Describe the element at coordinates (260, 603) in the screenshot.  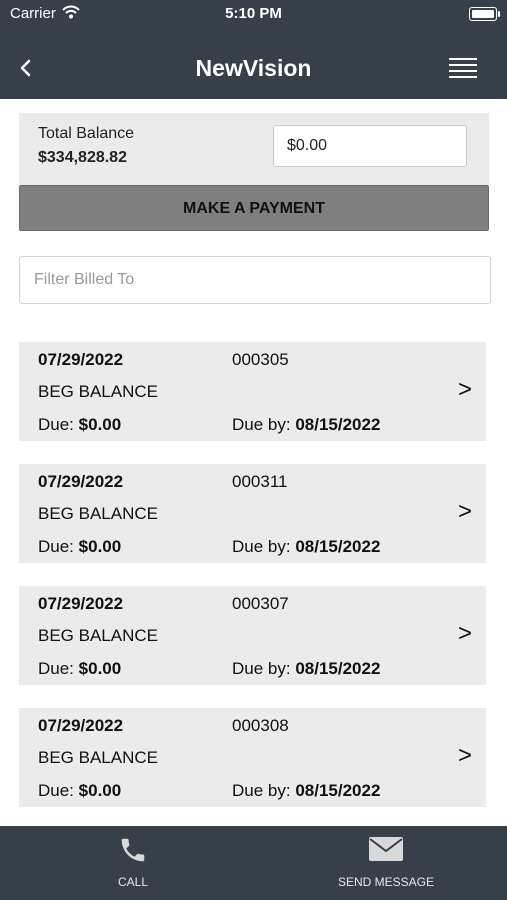
I see `bill-number: 000307` at that location.